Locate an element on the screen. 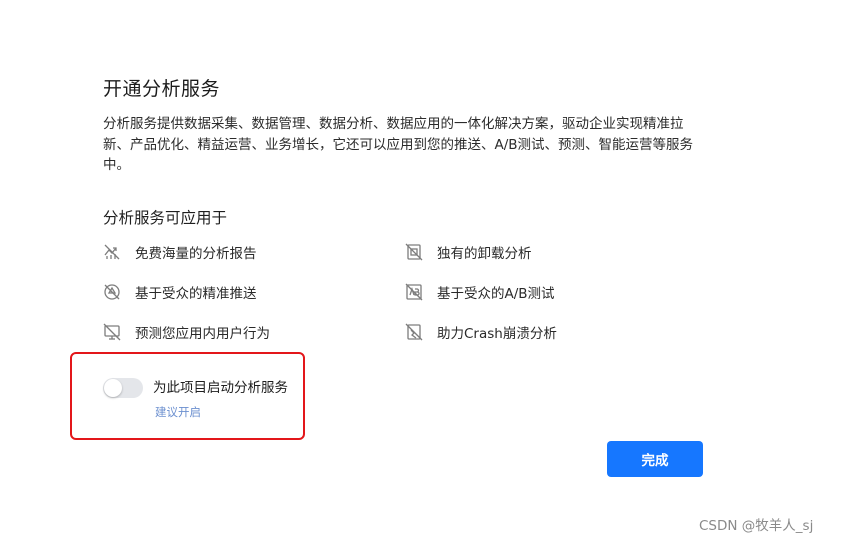 Image resolution: width=853 pixels, height=543 pixels. crash-analysis-icon is located at coordinates (414, 332).